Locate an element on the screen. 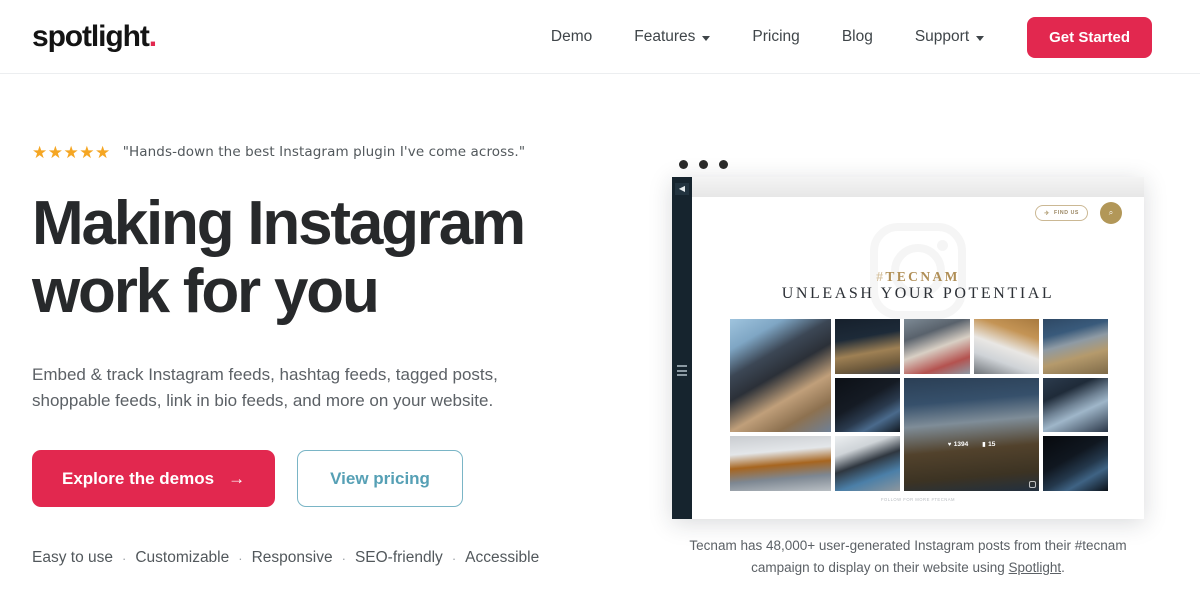 This screenshot has width=1200, height=610. window-controls is located at coordinates (908, 164).